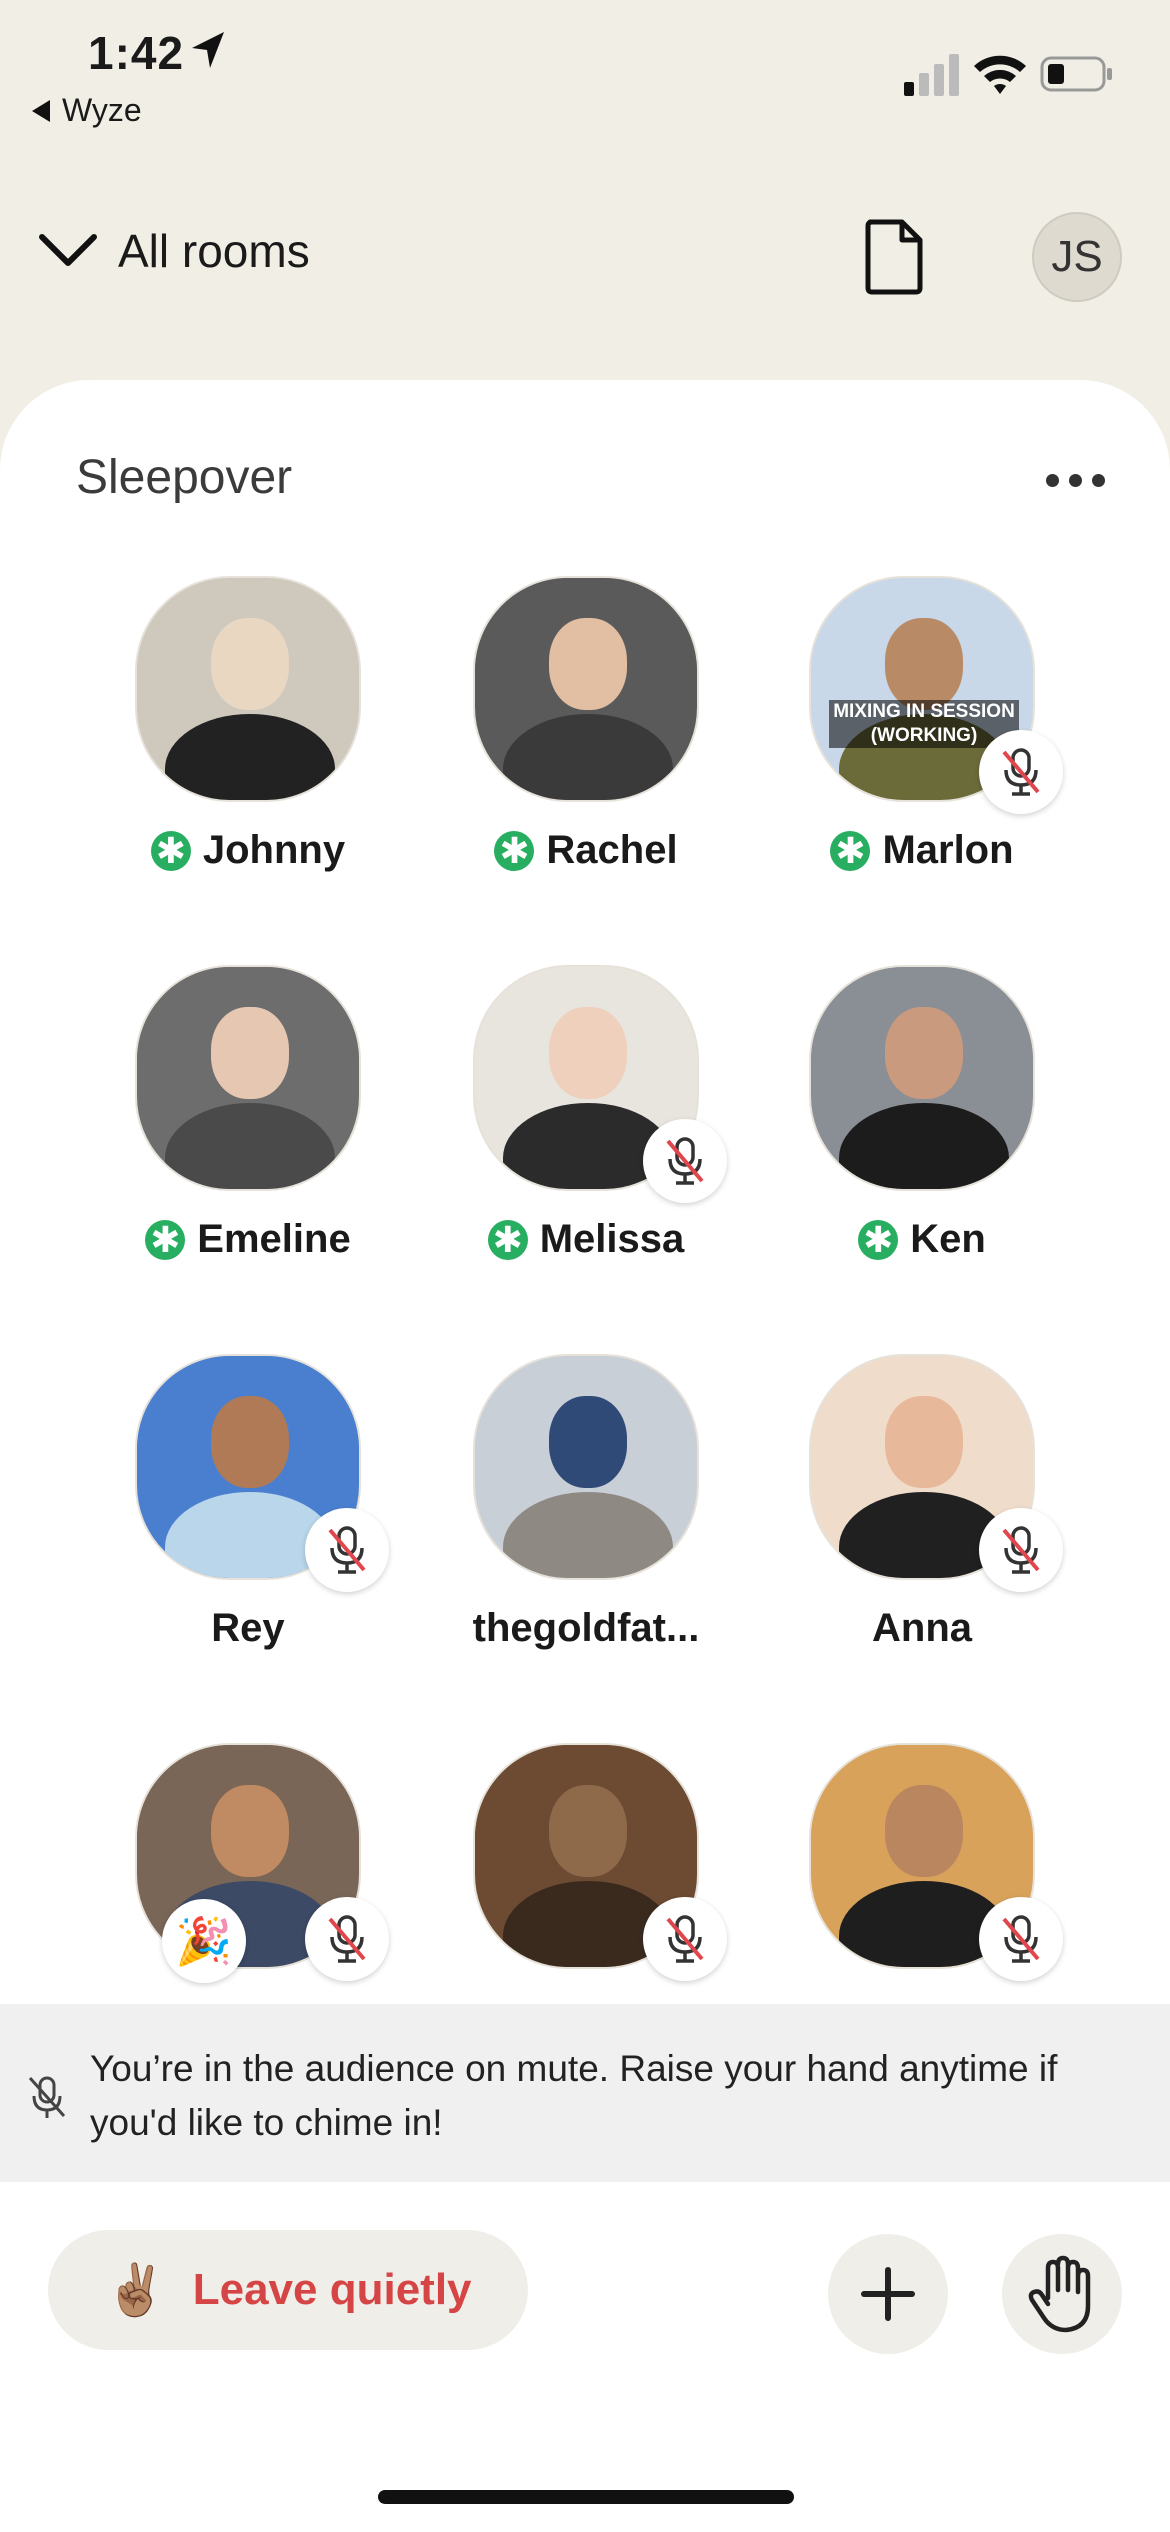 Image resolution: width=1170 pixels, height=2532 pixels. What do you see at coordinates (931, 75) in the screenshot?
I see `cellular-signal-icon` at bounding box center [931, 75].